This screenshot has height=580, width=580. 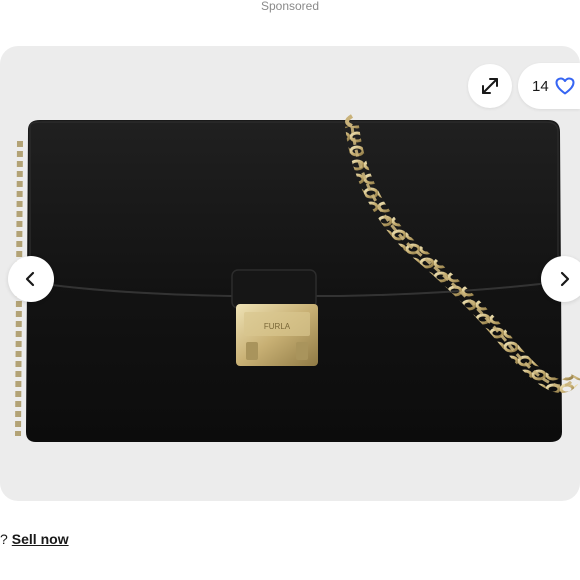 I want to click on sponsored-label: Sponsored, so click(x=290, y=6).